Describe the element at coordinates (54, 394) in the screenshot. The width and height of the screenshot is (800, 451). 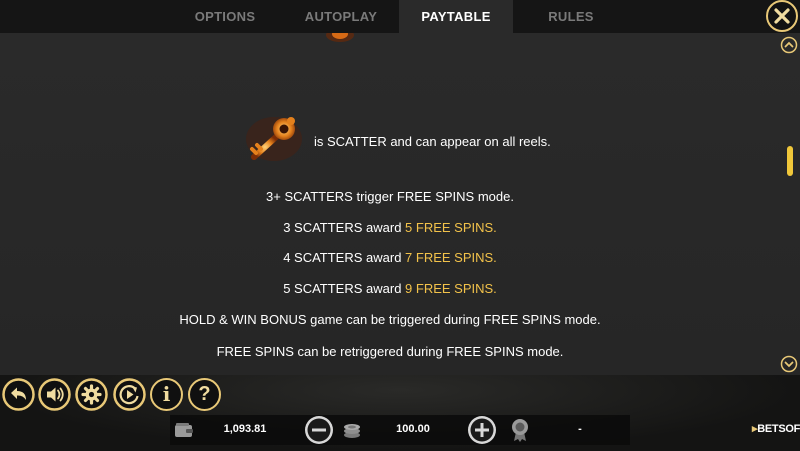
I see `sound-icon` at that location.